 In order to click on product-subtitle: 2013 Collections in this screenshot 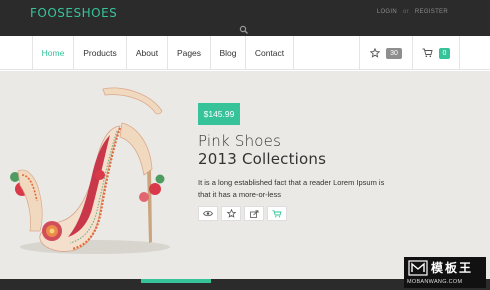, I will do `click(262, 159)`.